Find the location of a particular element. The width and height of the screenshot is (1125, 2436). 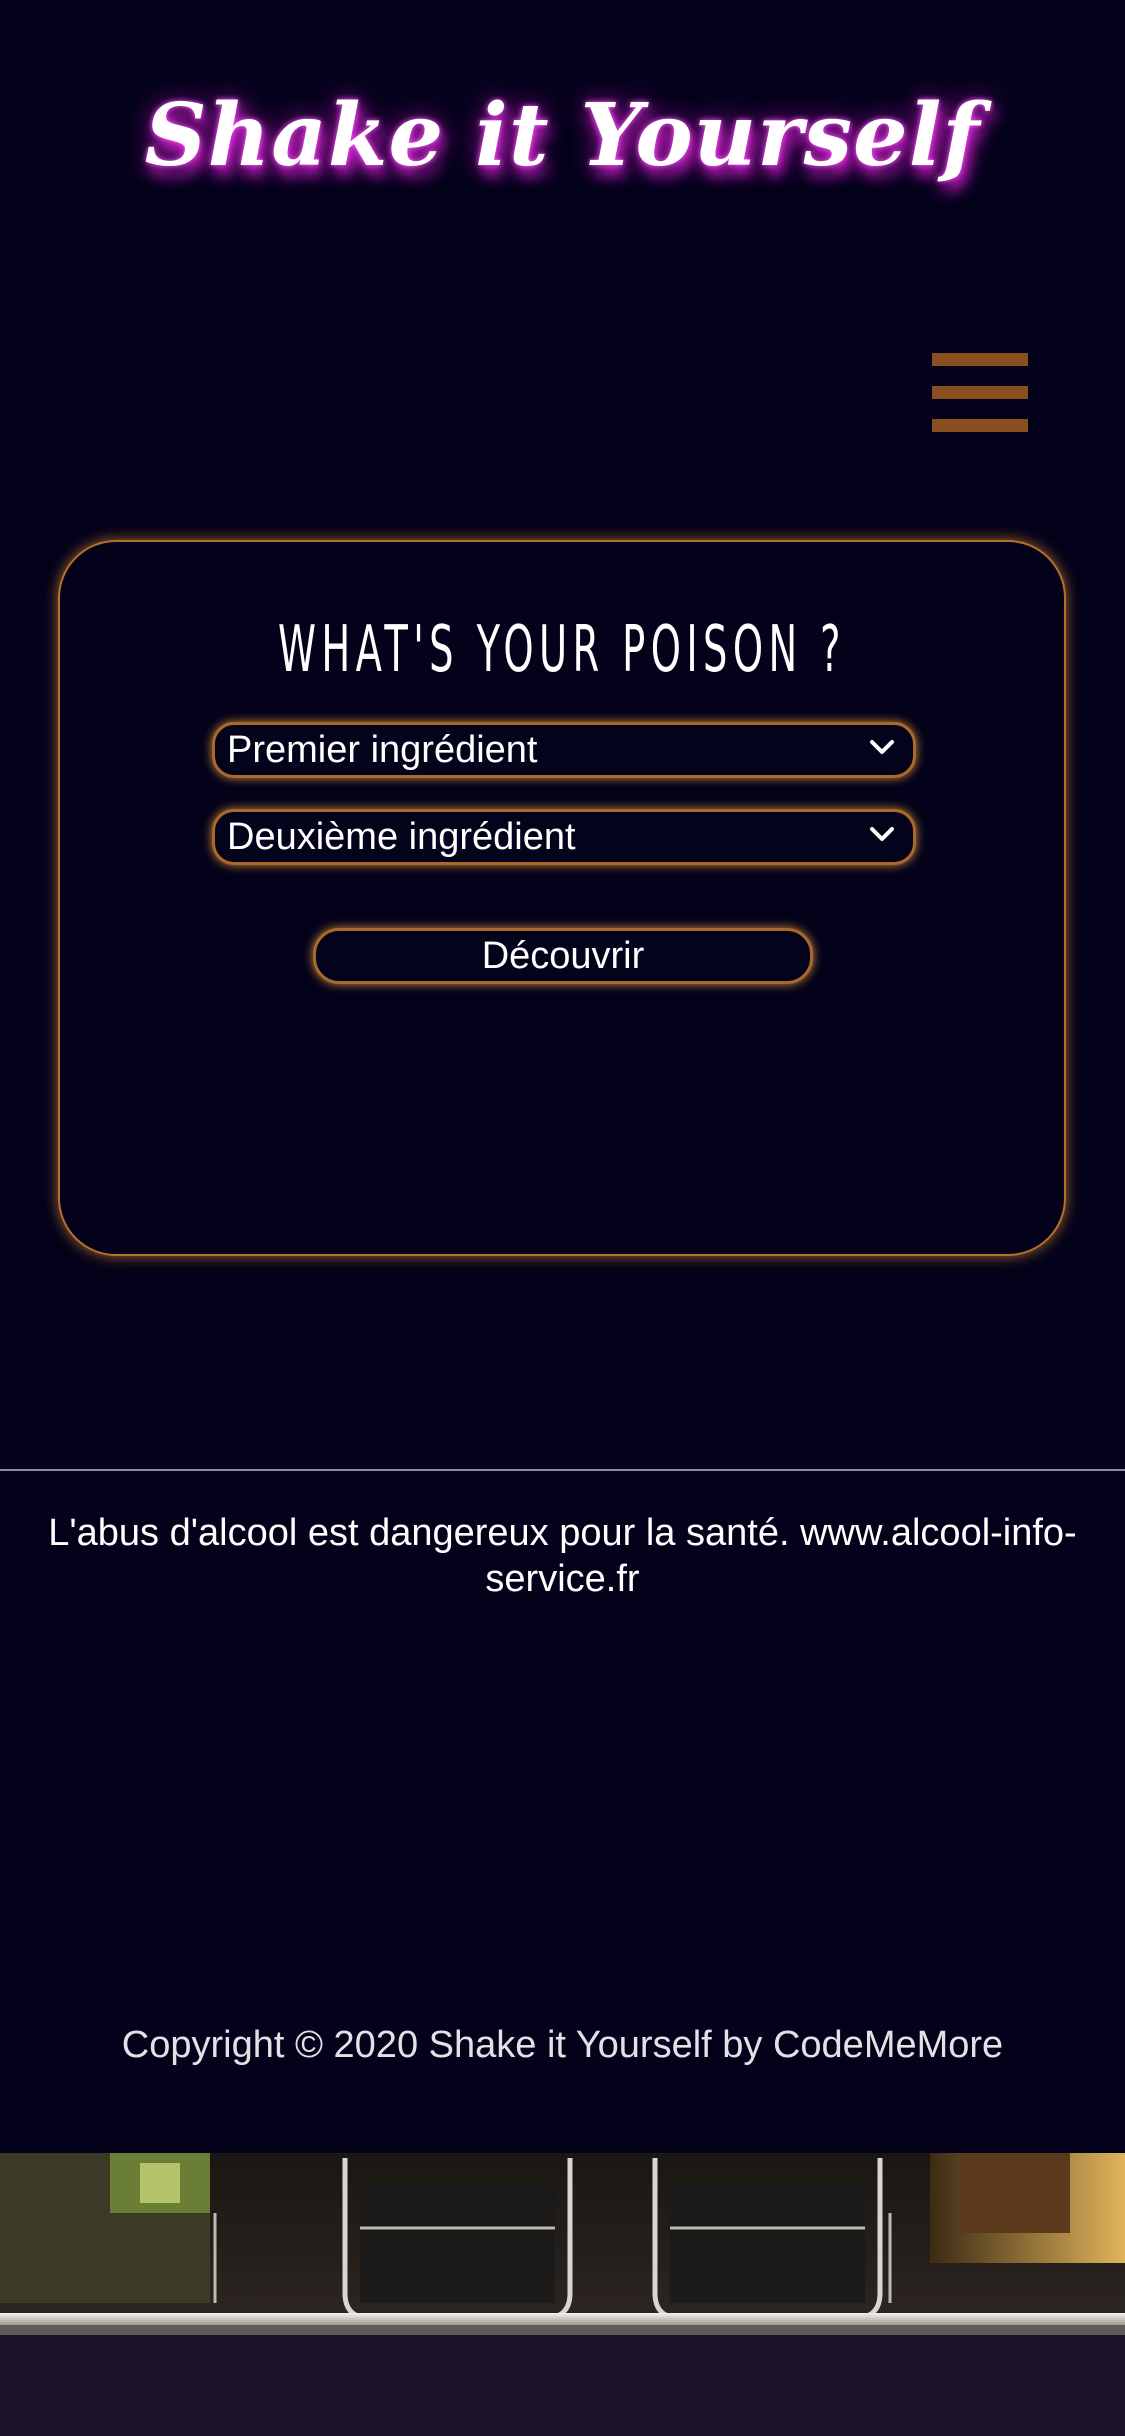

footer-divider is located at coordinates (562, 1470).